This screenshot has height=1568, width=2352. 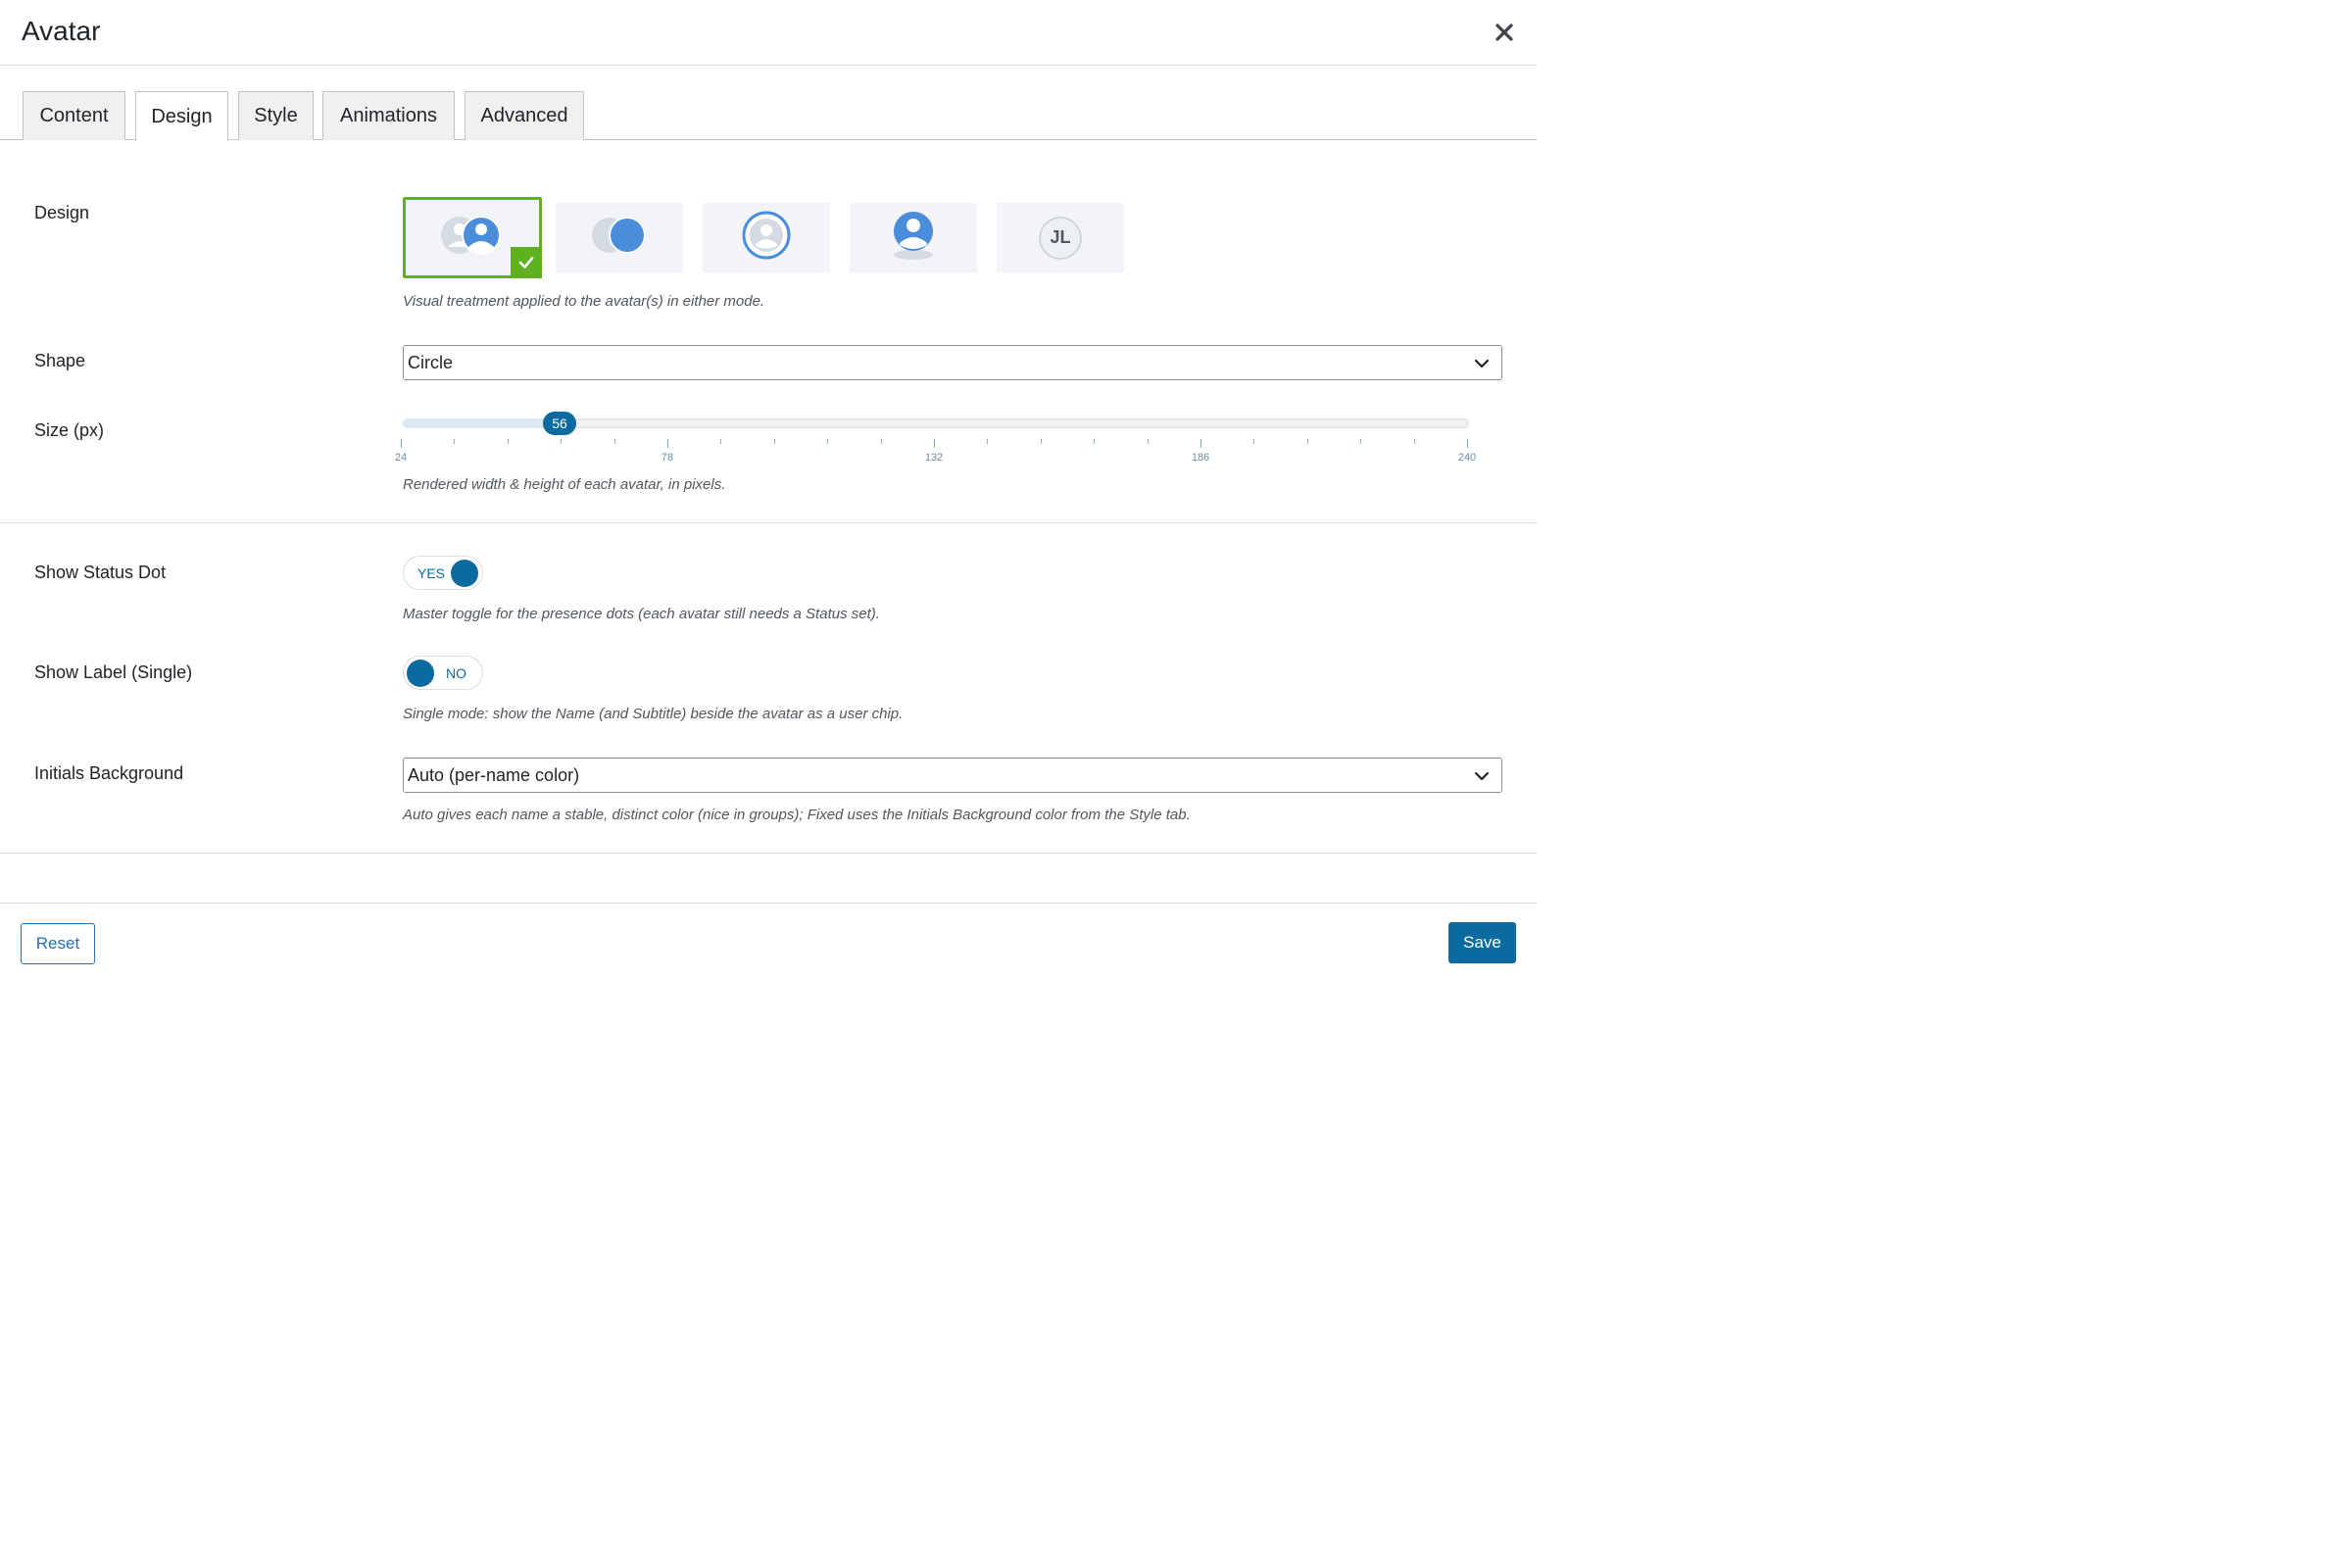 I want to click on design-option-group, so click(x=472, y=237).